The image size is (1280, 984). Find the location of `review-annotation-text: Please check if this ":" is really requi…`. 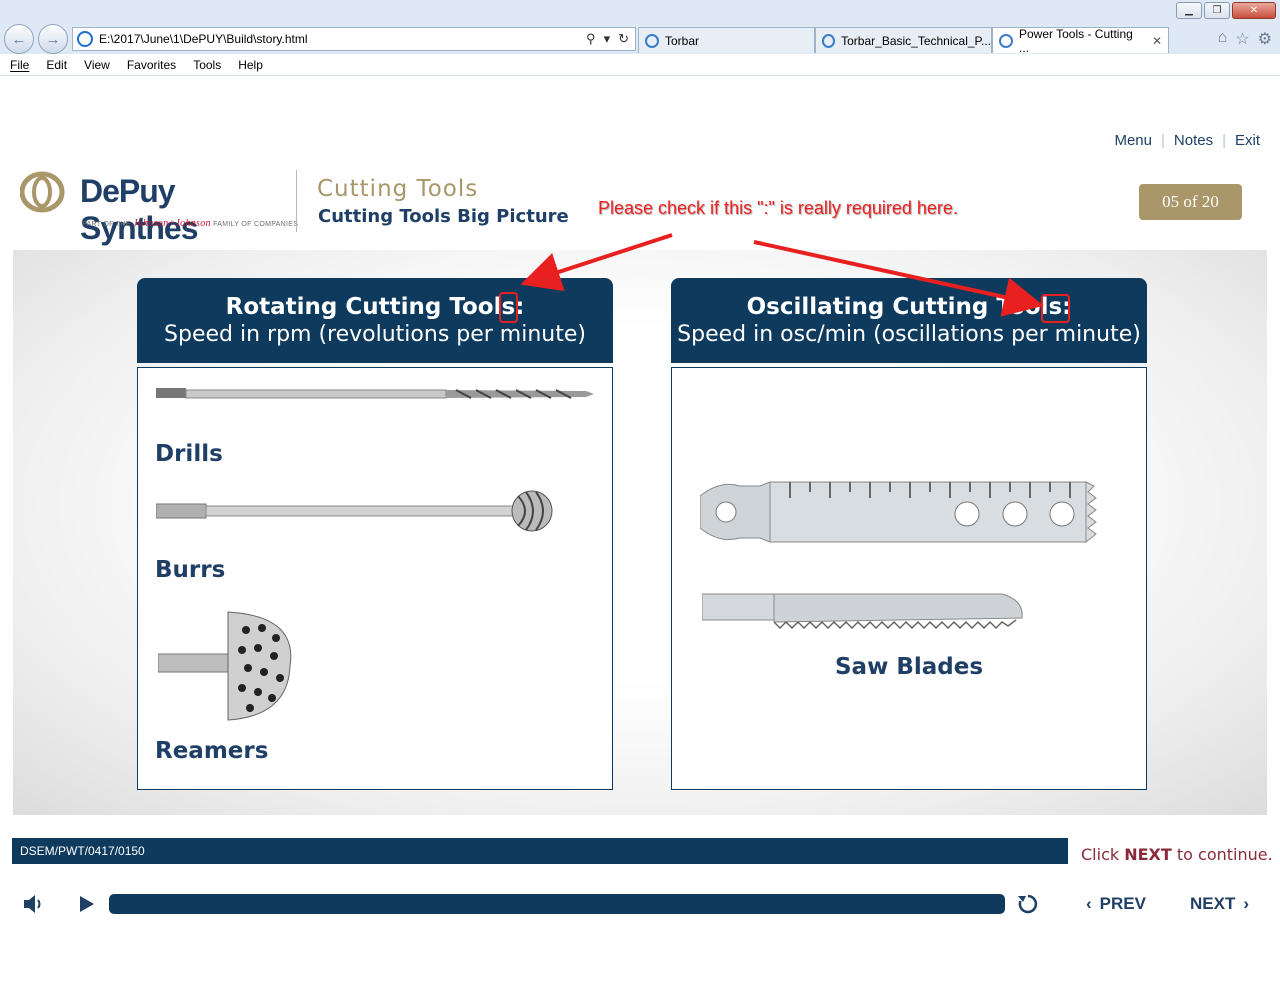

review-annotation-text: Please check if this ":" is really requi… is located at coordinates (778, 208).